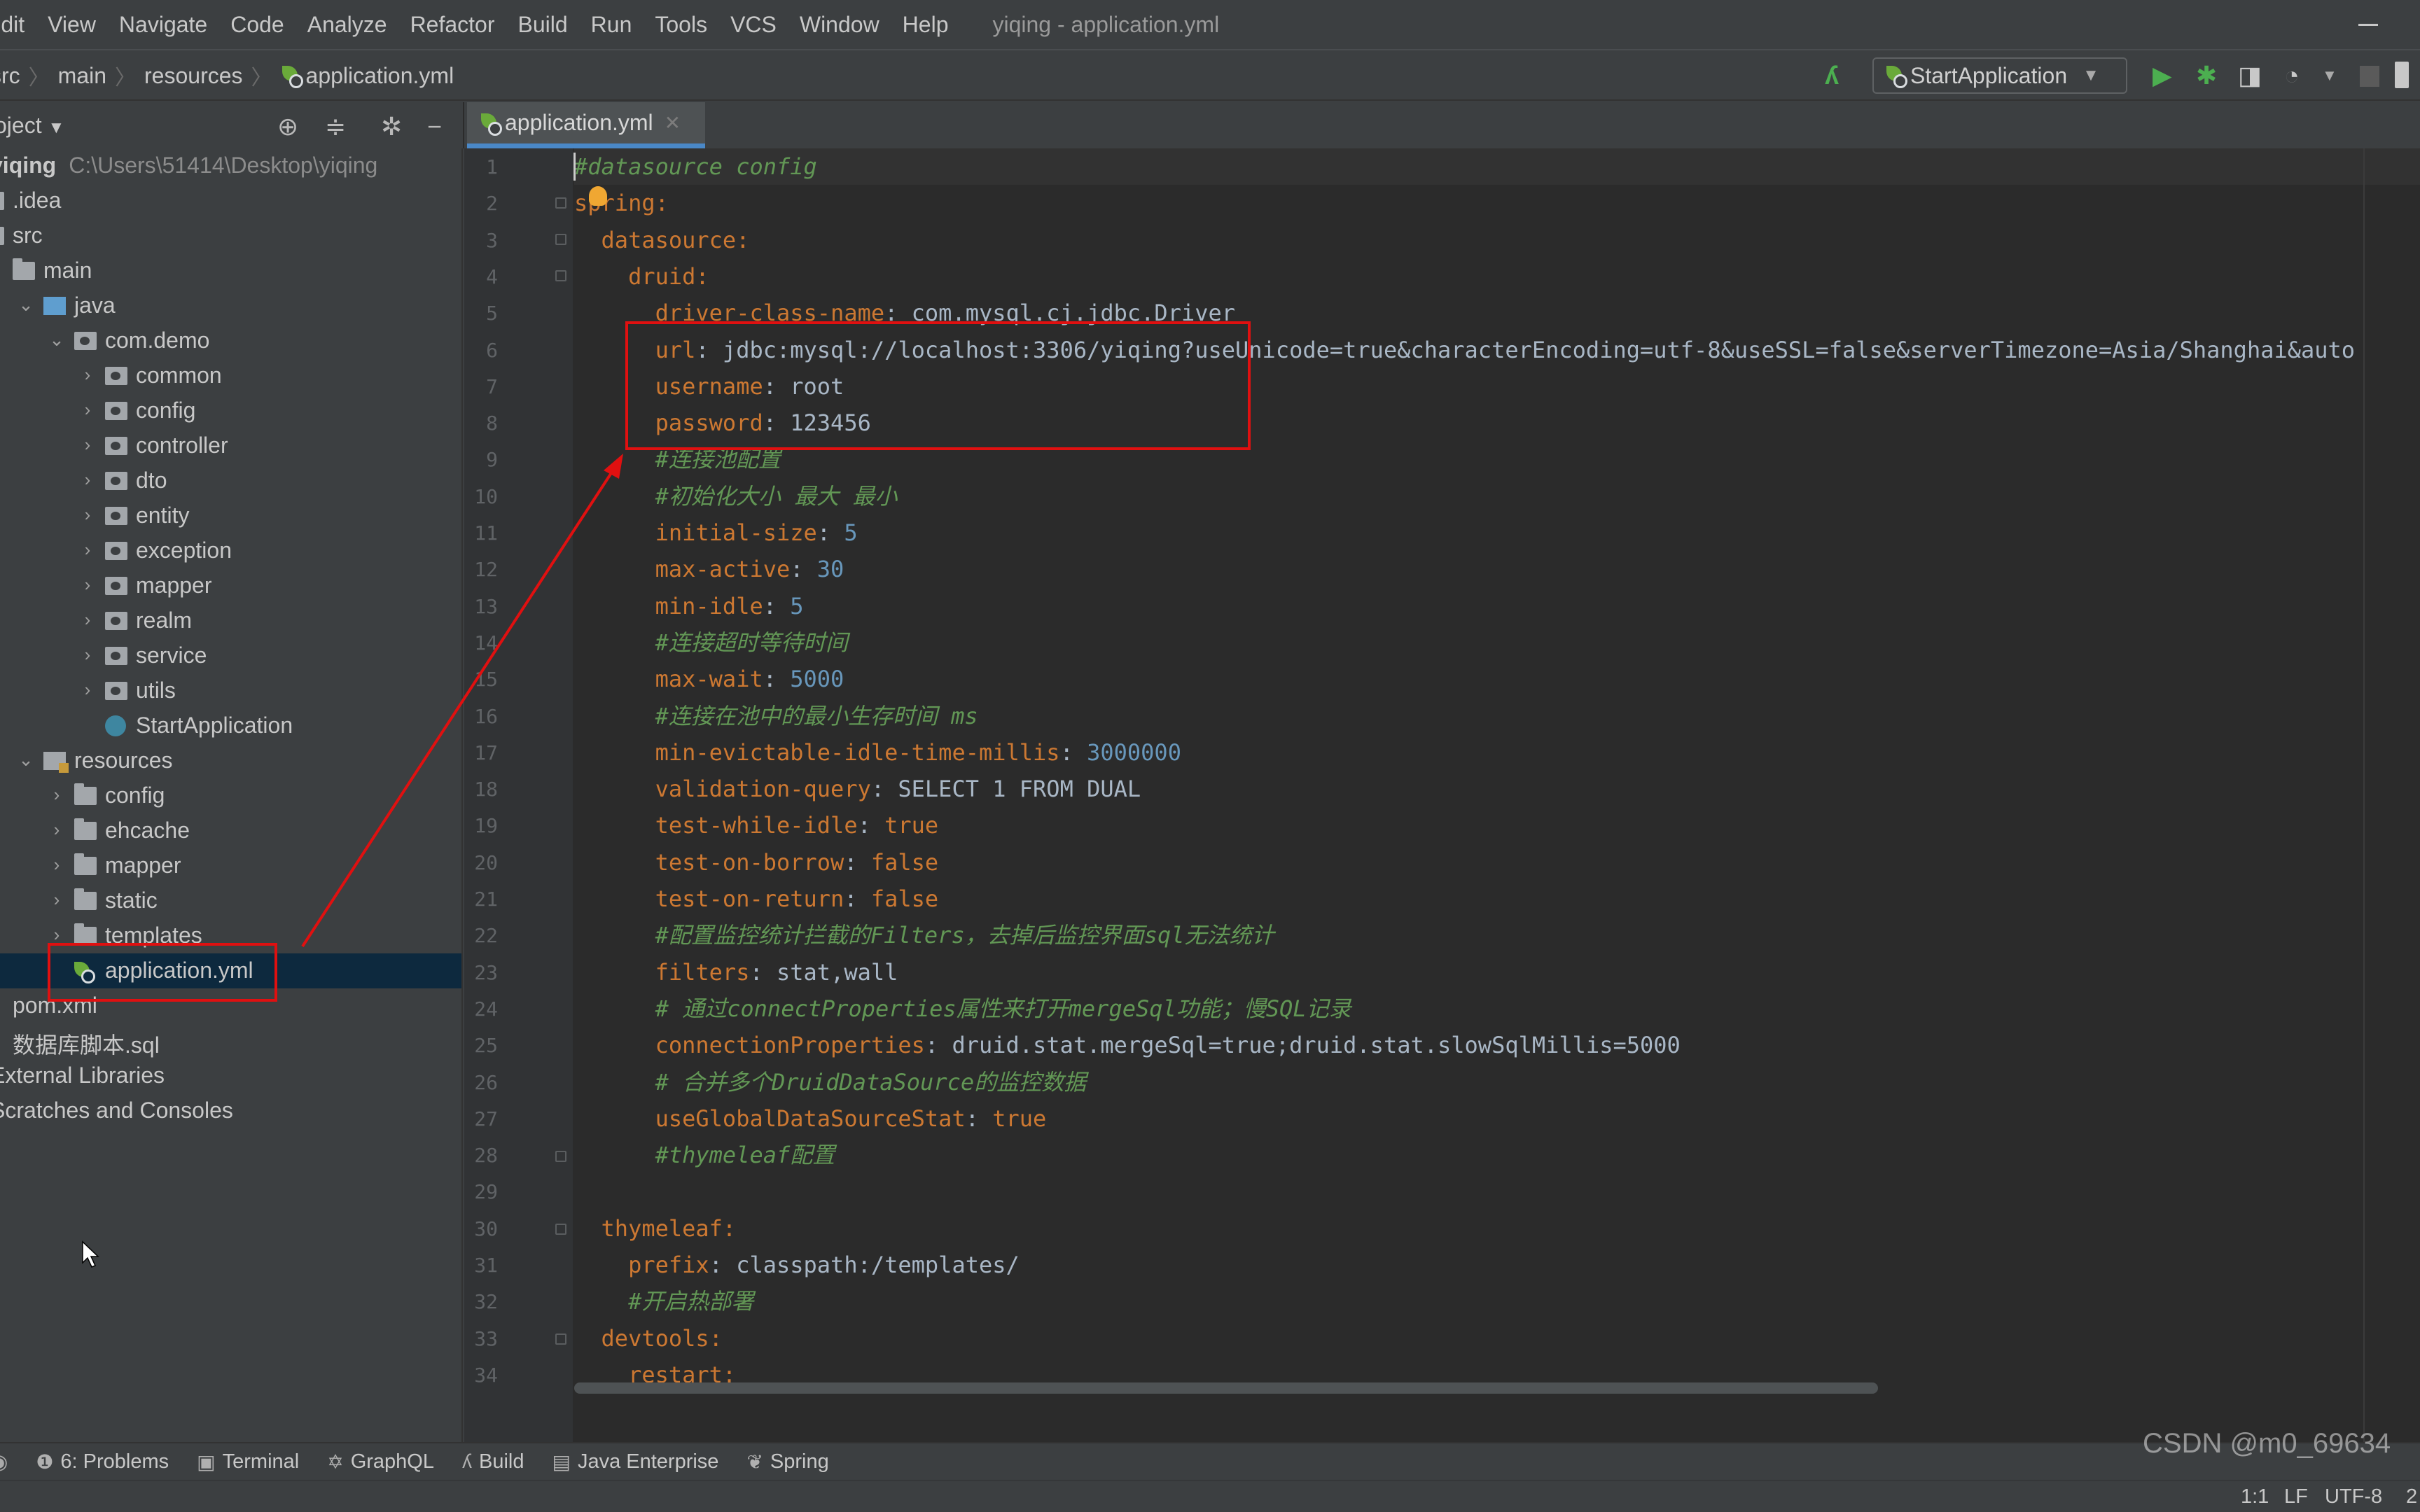 The width and height of the screenshot is (2420, 1512). What do you see at coordinates (681, 25) in the screenshot?
I see `menu-tools: Tools` at bounding box center [681, 25].